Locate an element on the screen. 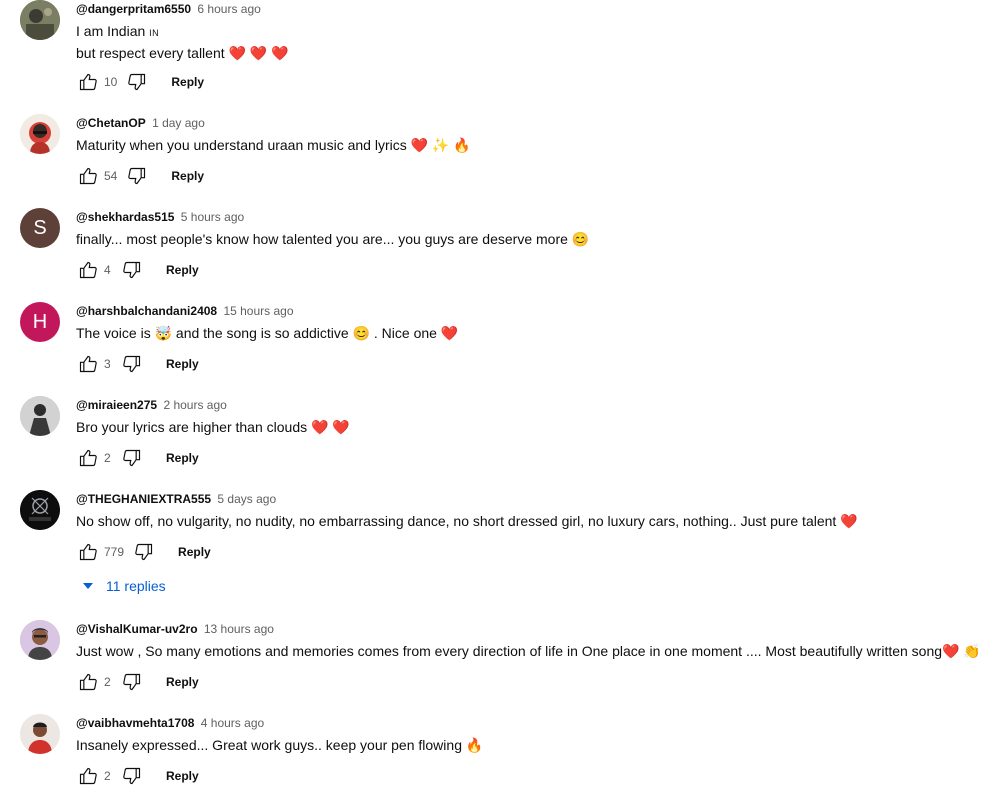 The image size is (1002, 802). avatar-letter: S is located at coordinates (40, 227).